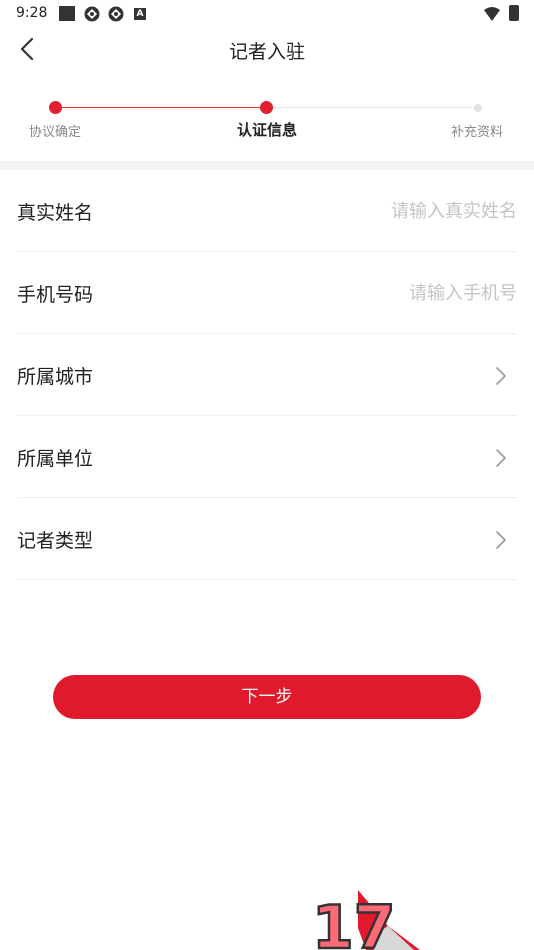 This screenshot has height=950, width=534. Describe the element at coordinates (55, 541) in the screenshot. I see `reporter-type-label: 记者类型` at that location.